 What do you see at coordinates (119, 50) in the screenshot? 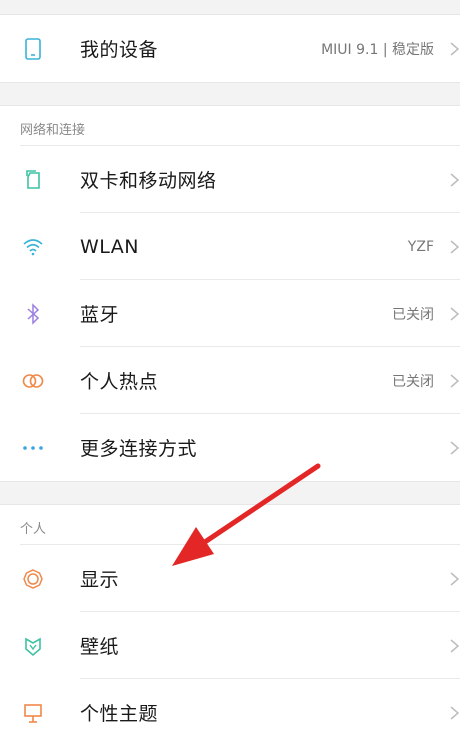
I see `my-device-label: 我的设备` at bounding box center [119, 50].